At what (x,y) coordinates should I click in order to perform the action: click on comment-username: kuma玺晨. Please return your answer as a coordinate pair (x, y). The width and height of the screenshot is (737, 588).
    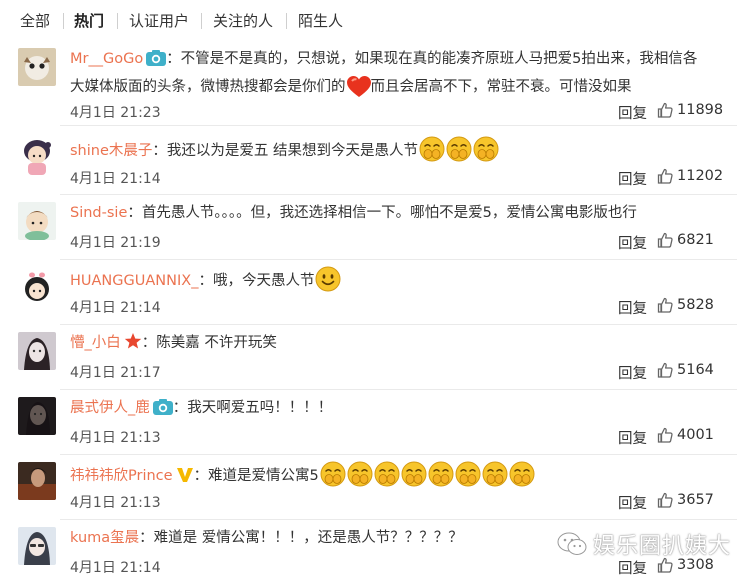
    Looking at the image, I should click on (104, 538).